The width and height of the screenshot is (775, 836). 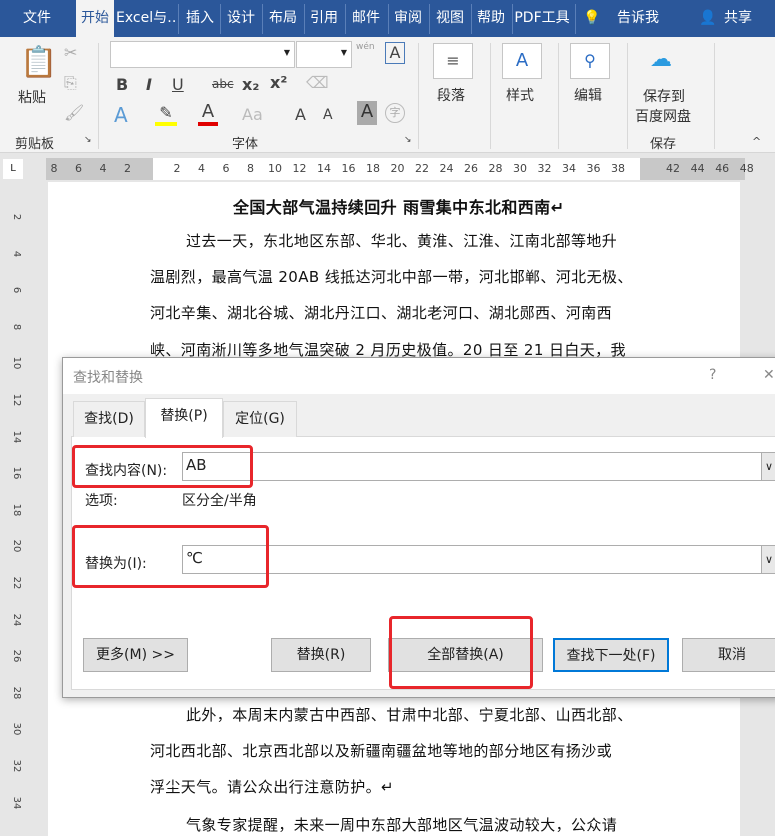 I want to click on paragraph-button: 段落, so click(x=451, y=95).